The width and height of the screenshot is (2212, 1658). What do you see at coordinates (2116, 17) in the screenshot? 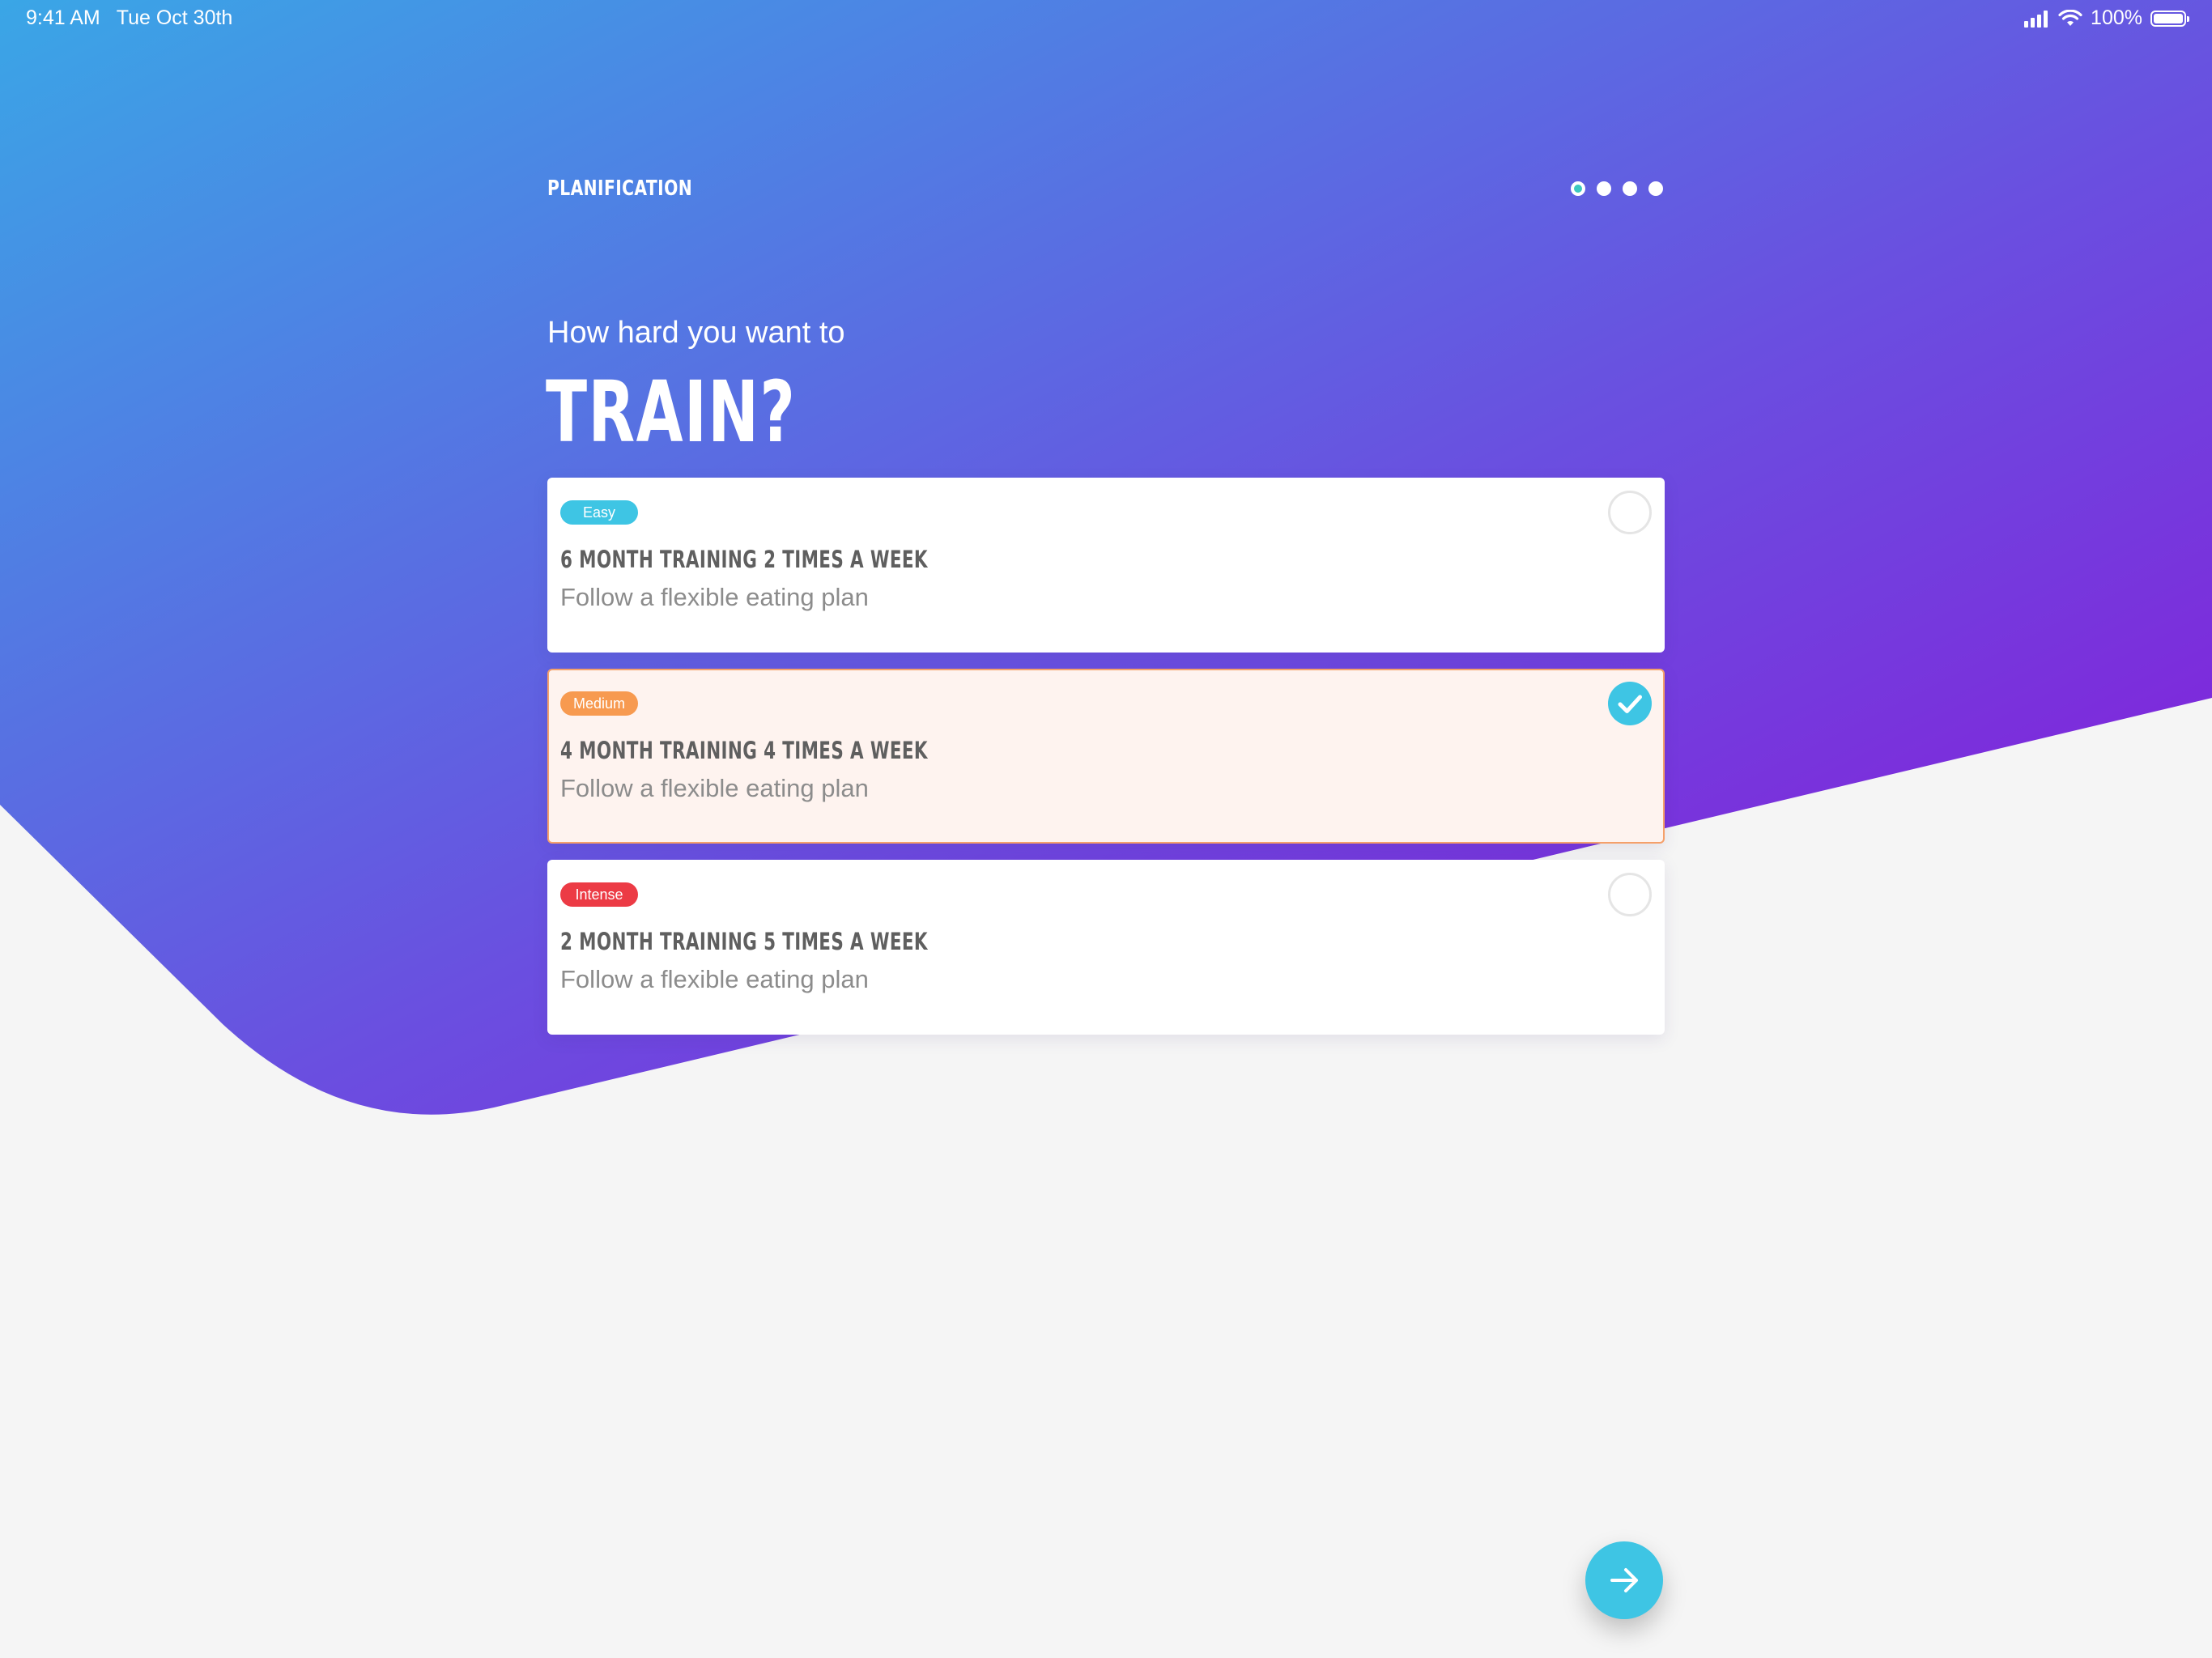
I see `battery-percent: 100%` at bounding box center [2116, 17].